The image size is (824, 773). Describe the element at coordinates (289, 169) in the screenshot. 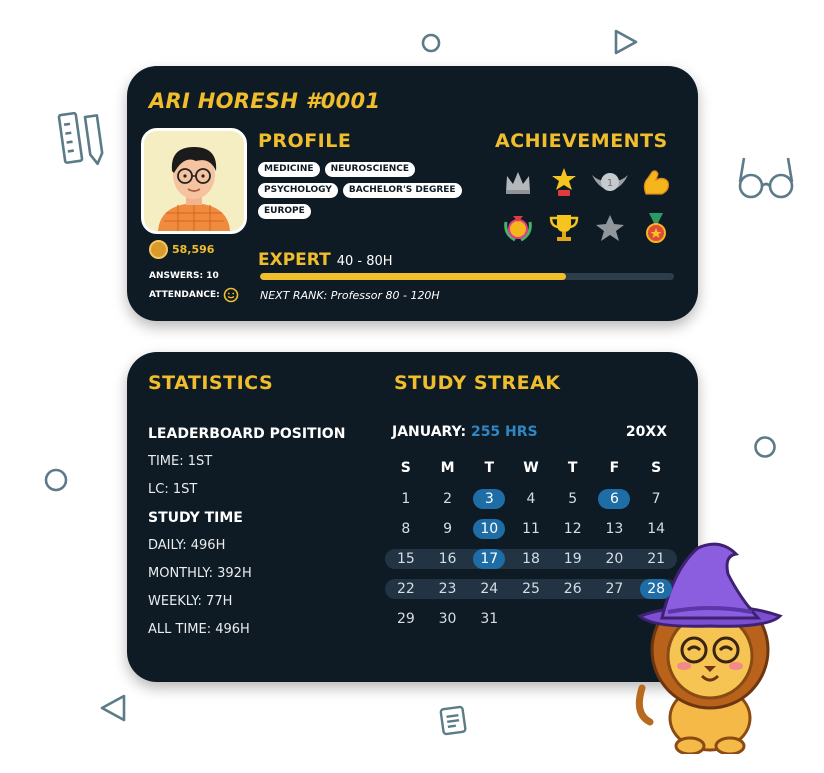

I see `tag-chip: MEDICINE` at that location.